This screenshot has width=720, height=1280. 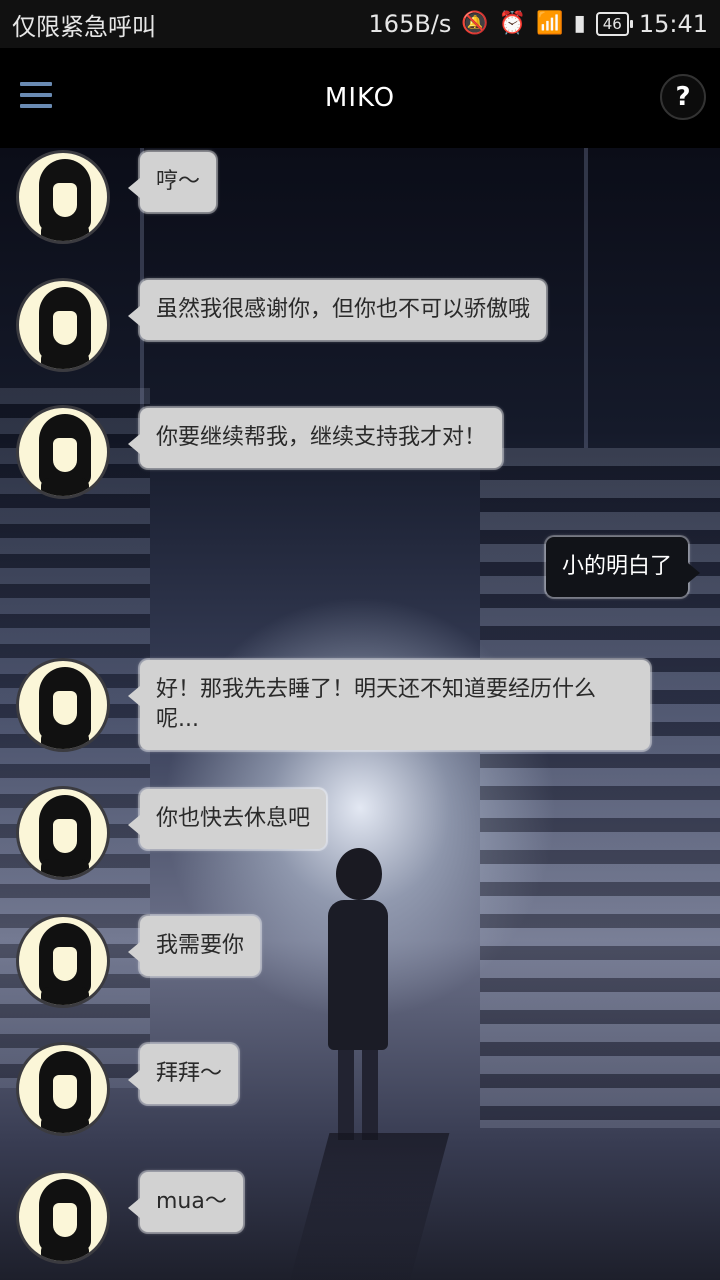 What do you see at coordinates (36, 96) in the screenshot?
I see `menu-icon` at bounding box center [36, 96].